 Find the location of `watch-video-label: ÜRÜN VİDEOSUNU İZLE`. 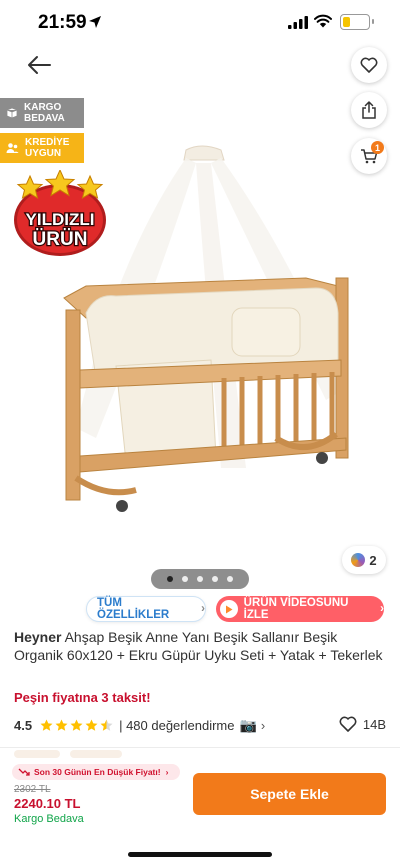

watch-video-label: ÜRÜN VİDEOSUNU İZLE is located at coordinates (296, 609).